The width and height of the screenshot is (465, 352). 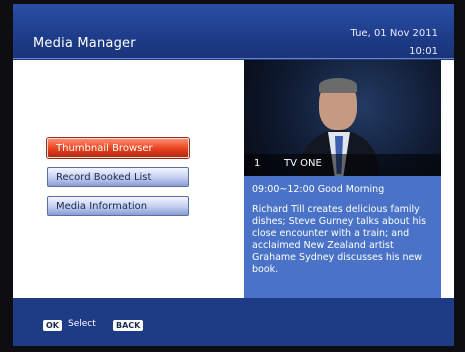 I want to click on page-title: Media Manager, so click(x=84, y=43).